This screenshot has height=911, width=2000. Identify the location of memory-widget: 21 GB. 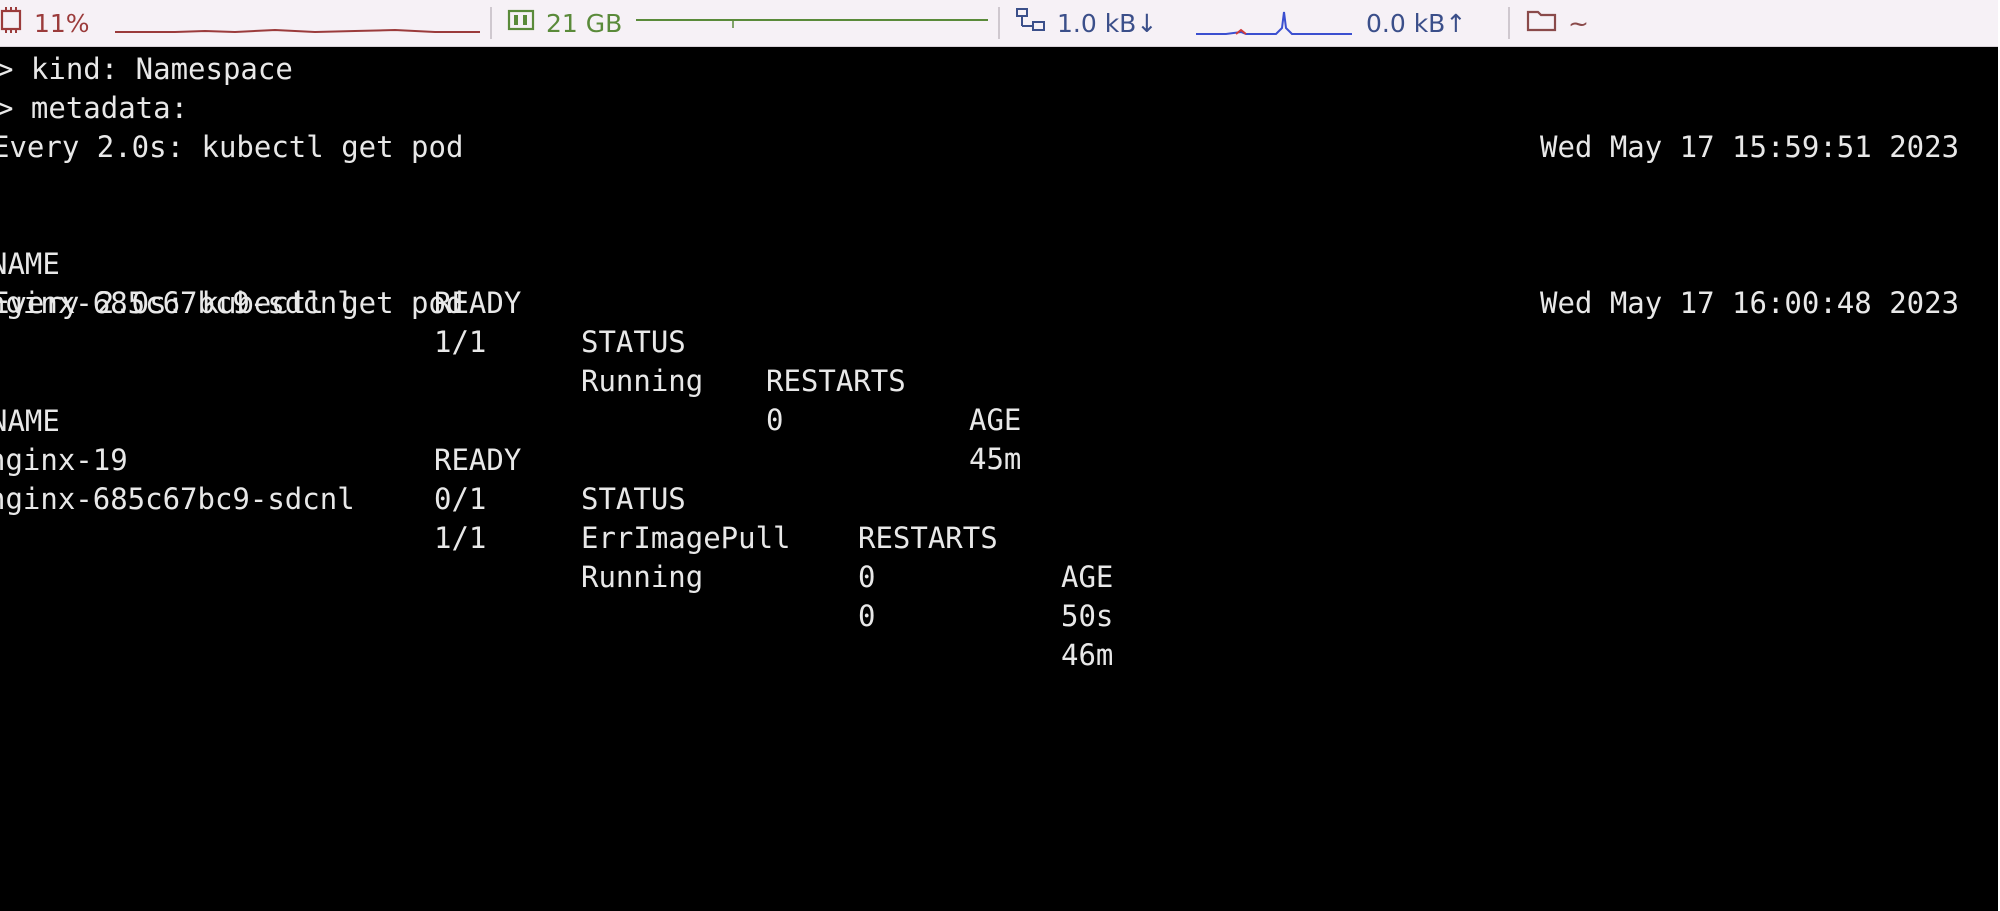
(564, 23).